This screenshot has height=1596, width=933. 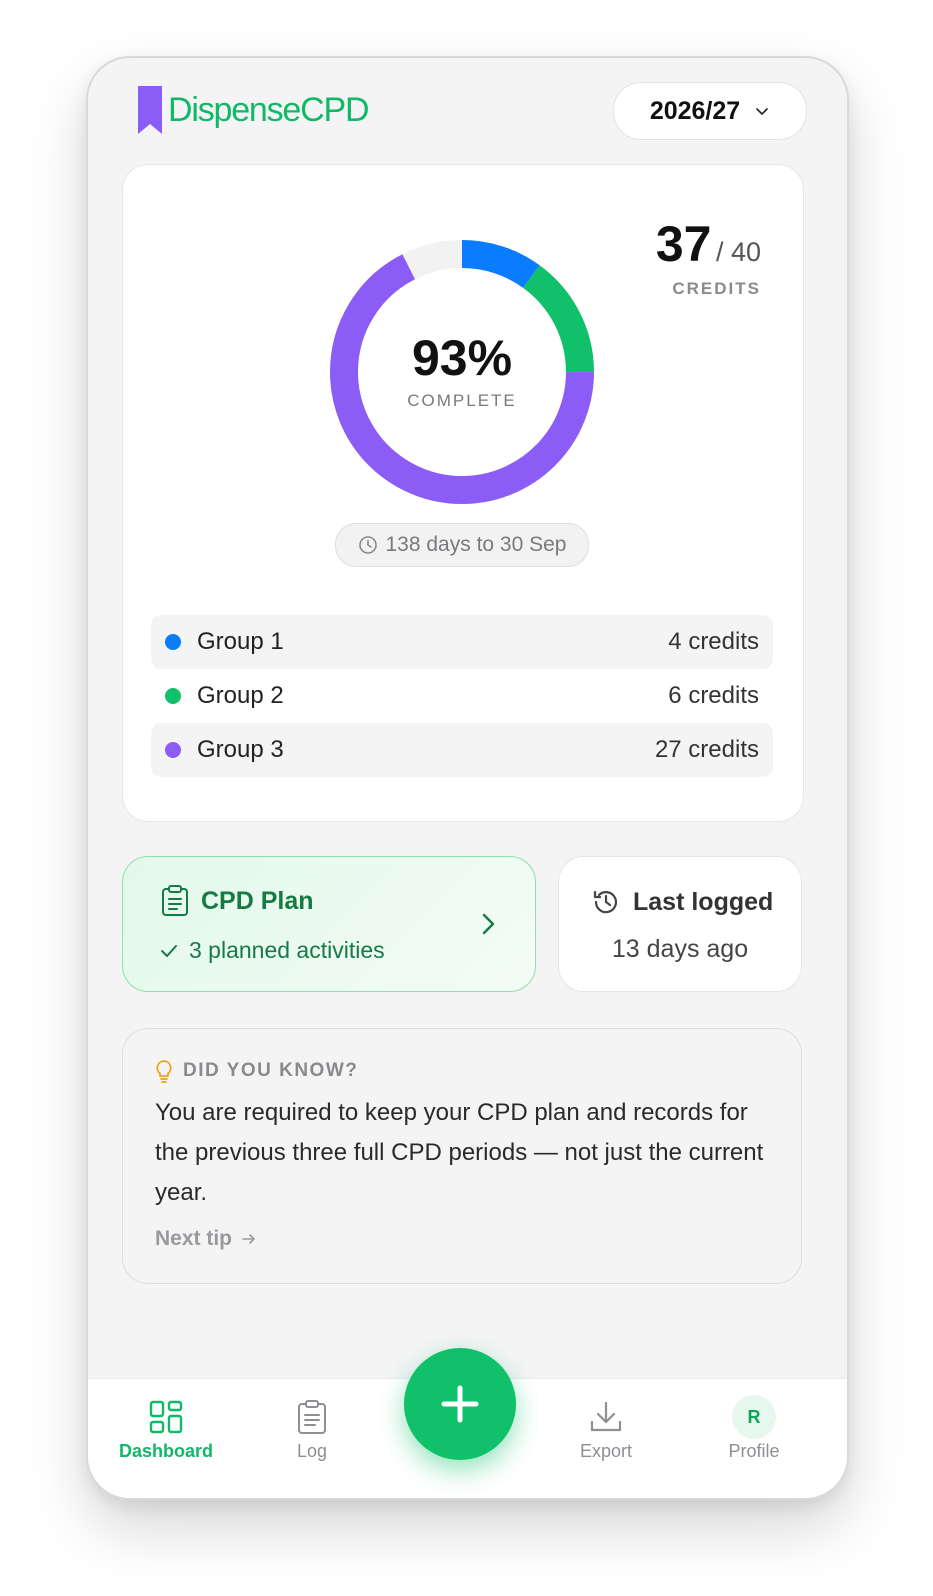 What do you see at coordinates (257, 901) in the screenshot?
I see `plan-title: CPD Plan` at bounding box center [257, 901].